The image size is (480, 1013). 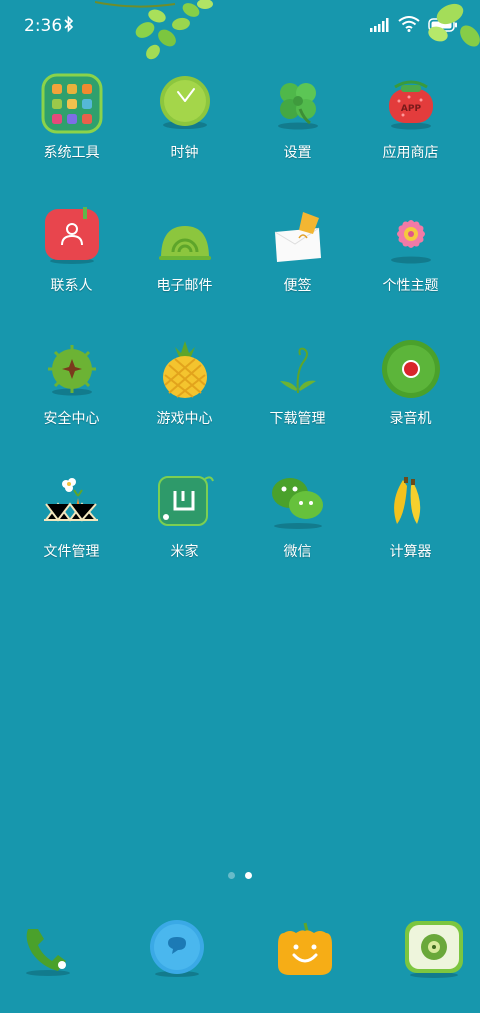 I want to click on app-game-center: 游戏中心, so click(x=184, y=402).